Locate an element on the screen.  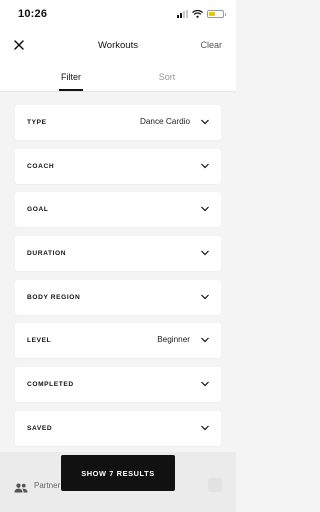
signal-icon is located at coordinates (182, 14).